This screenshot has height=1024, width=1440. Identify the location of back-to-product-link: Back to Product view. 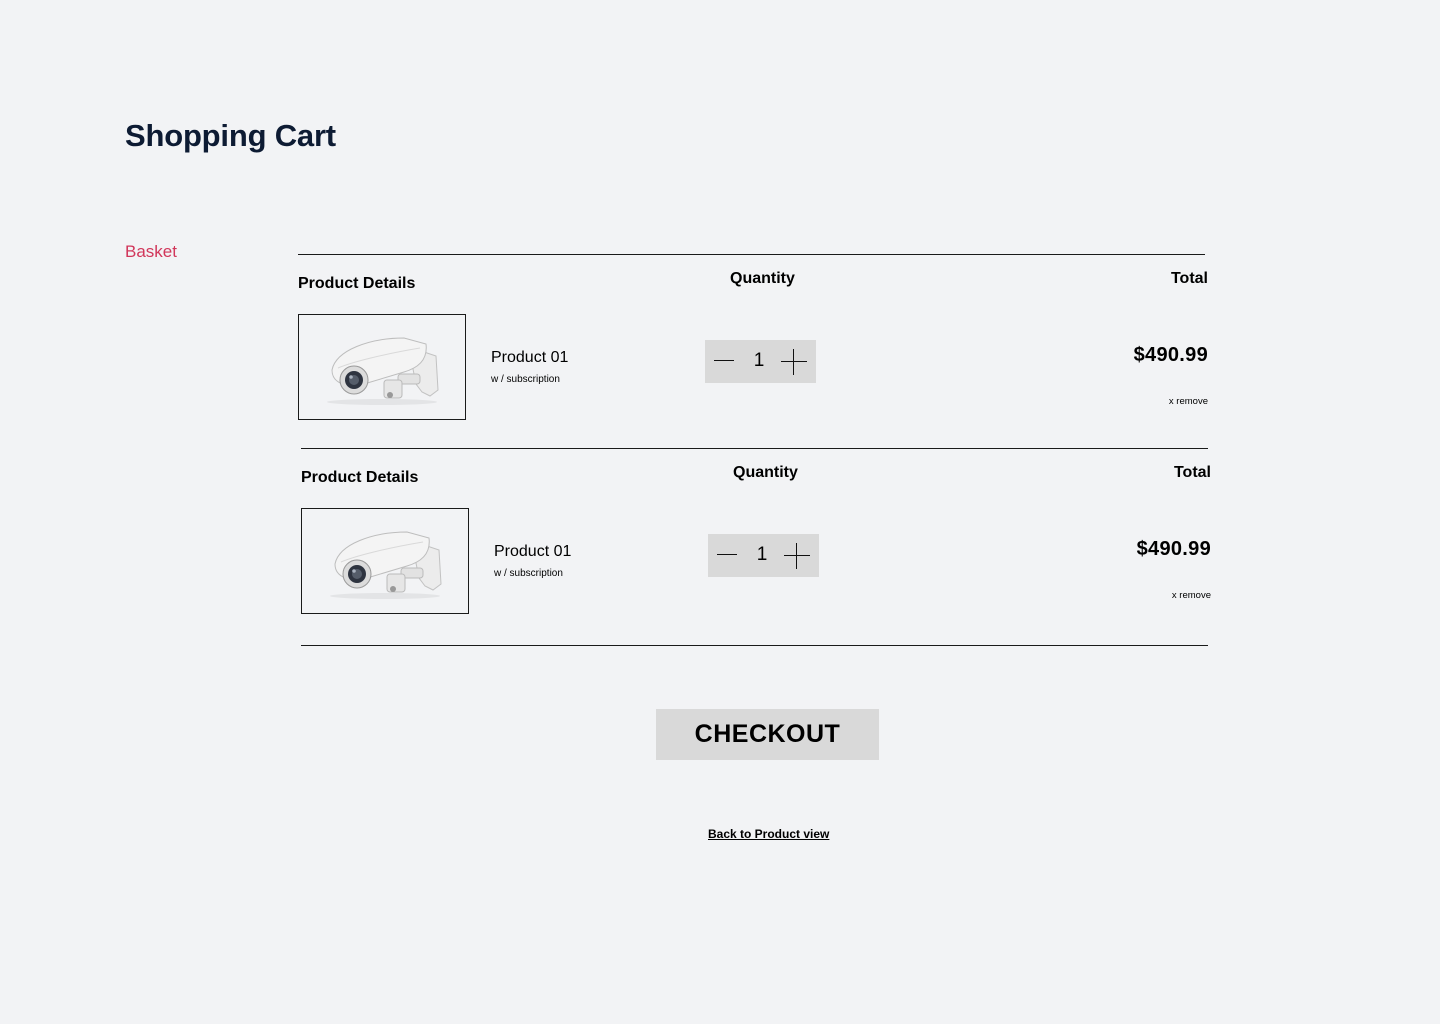
(768, 834).